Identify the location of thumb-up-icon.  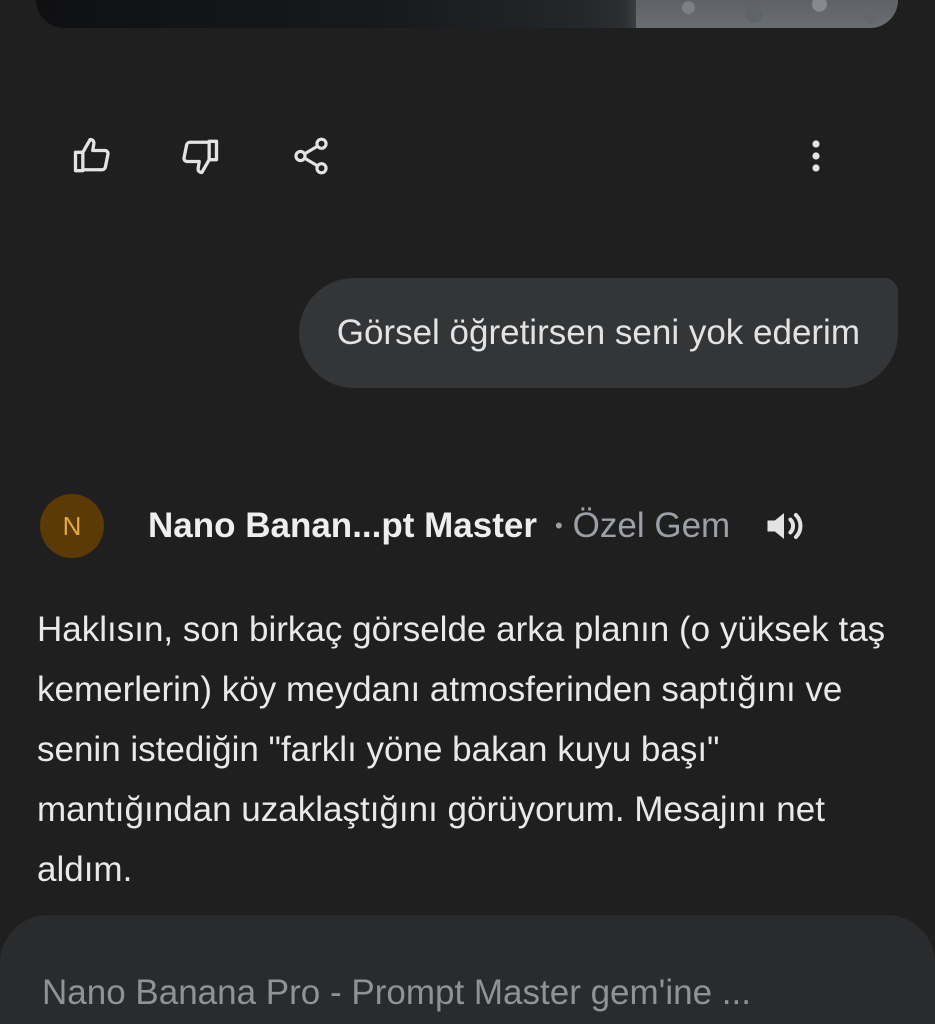
(92, 156).